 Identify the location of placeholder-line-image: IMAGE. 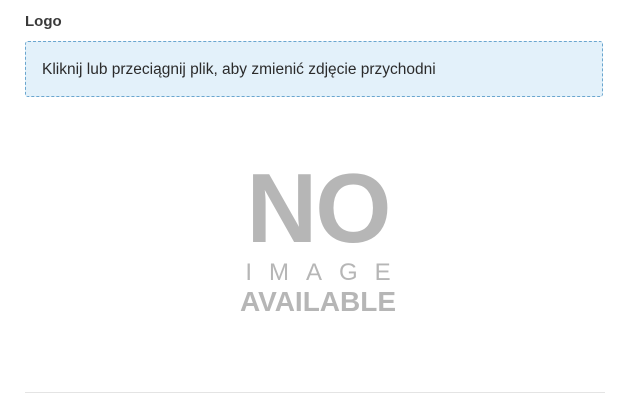
(326, 272).